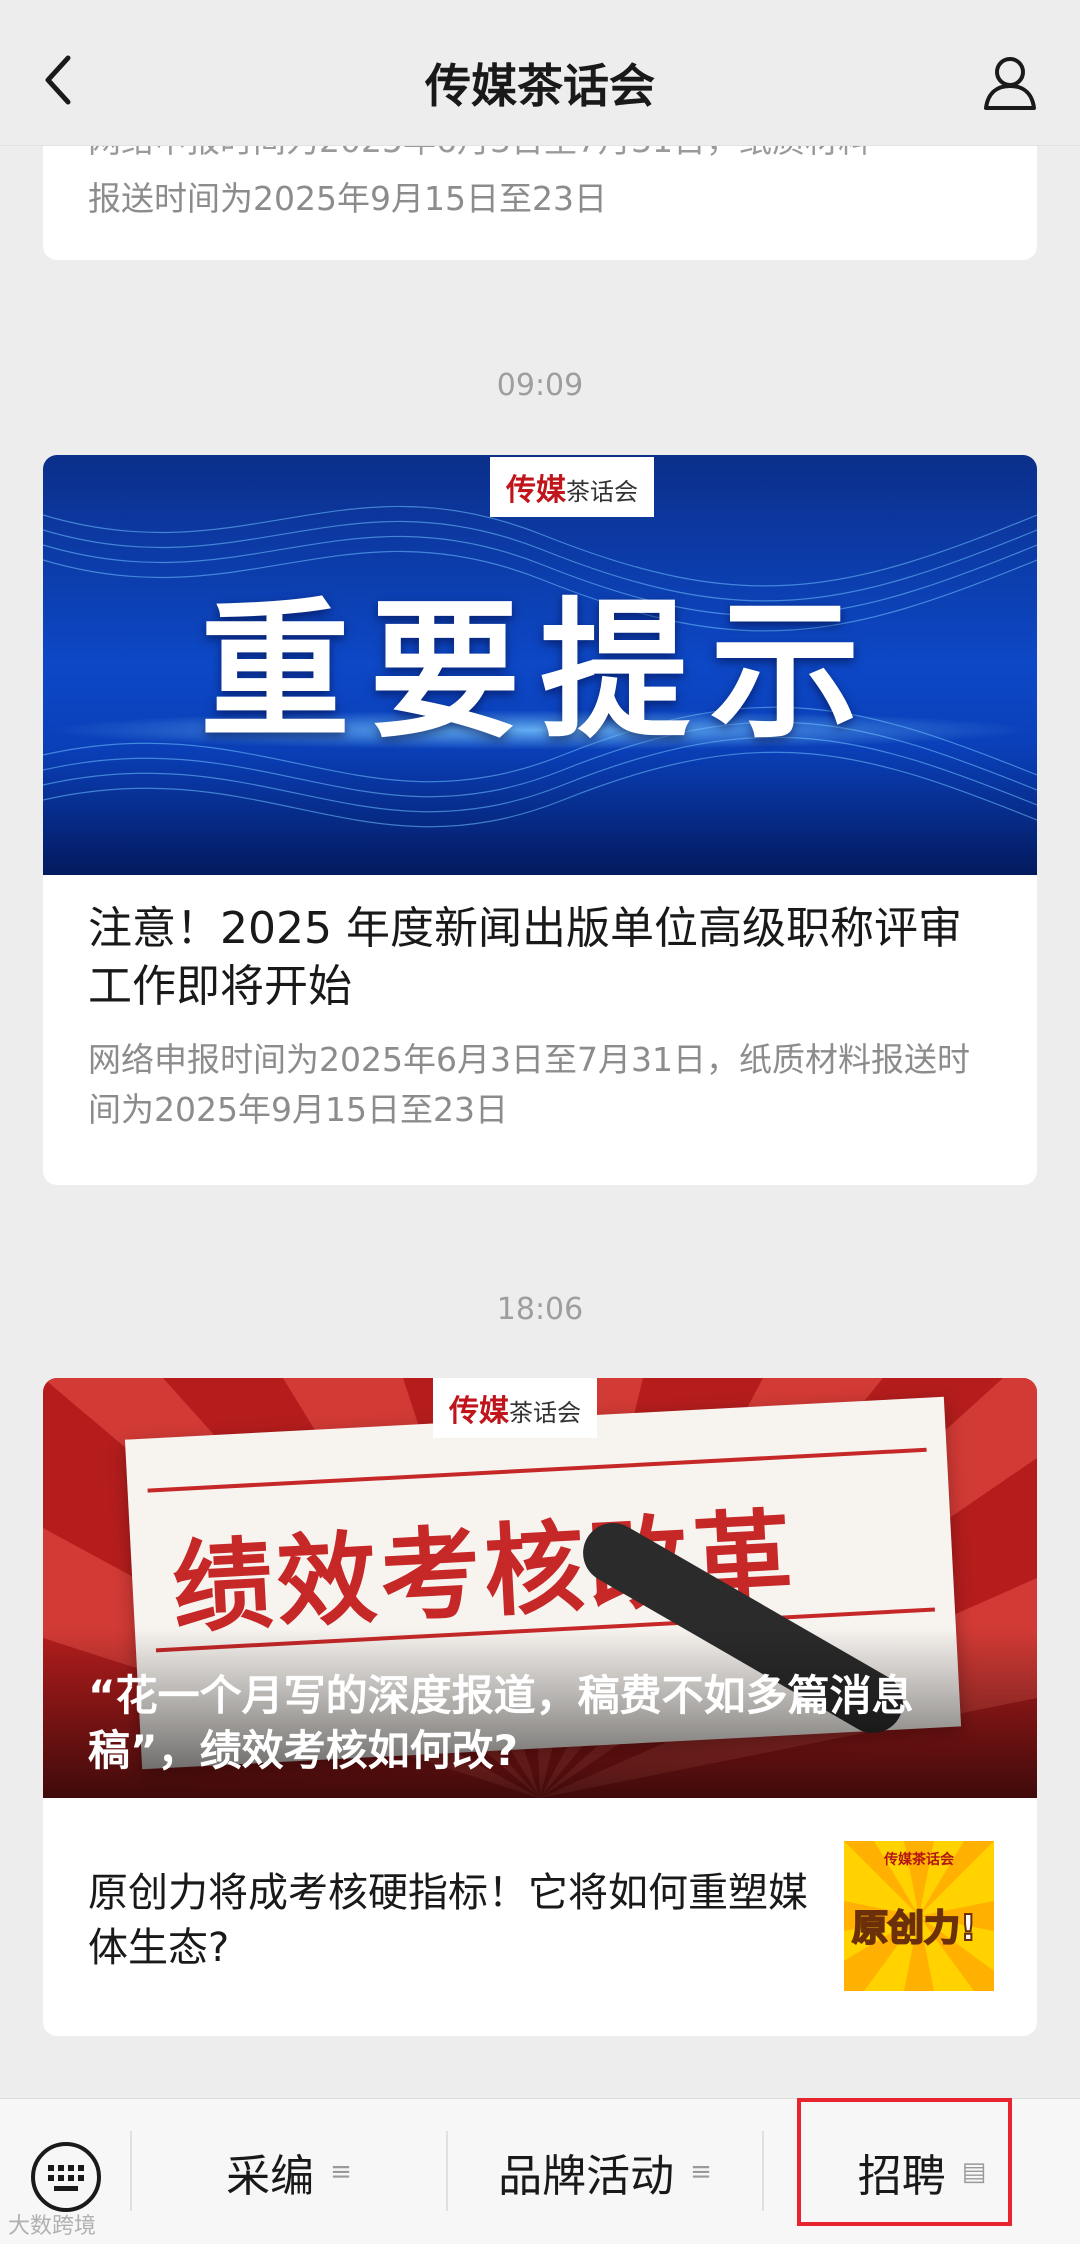  I want to click on article-desc: 报送时间为2025年9月15日至23日, so click(347, 198).